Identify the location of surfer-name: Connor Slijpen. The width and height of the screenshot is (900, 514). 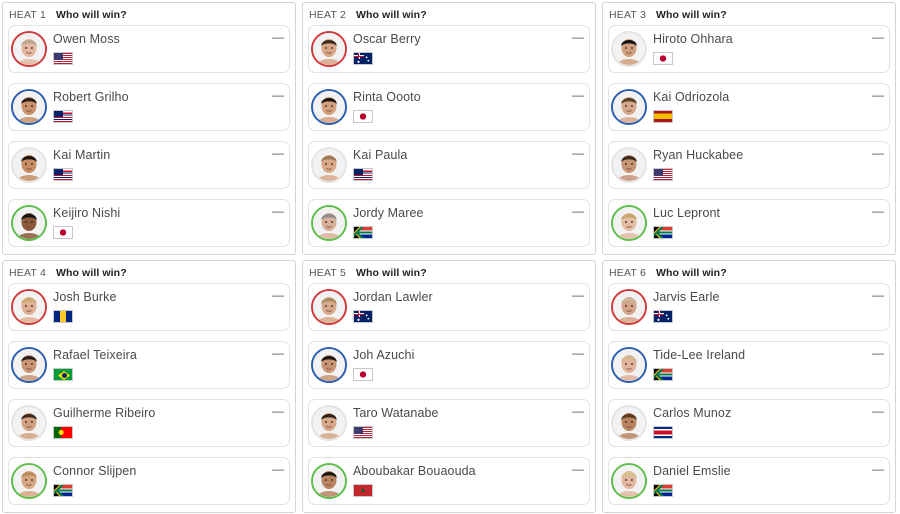
(95, 471).